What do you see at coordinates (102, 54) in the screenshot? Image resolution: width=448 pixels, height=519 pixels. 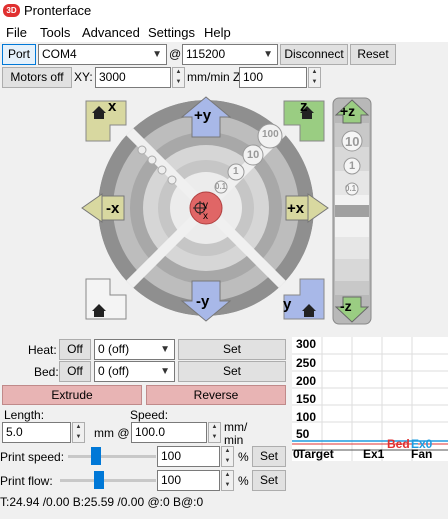 I see `port-combo: COM4 ▼` at bounding box center [102, 54].